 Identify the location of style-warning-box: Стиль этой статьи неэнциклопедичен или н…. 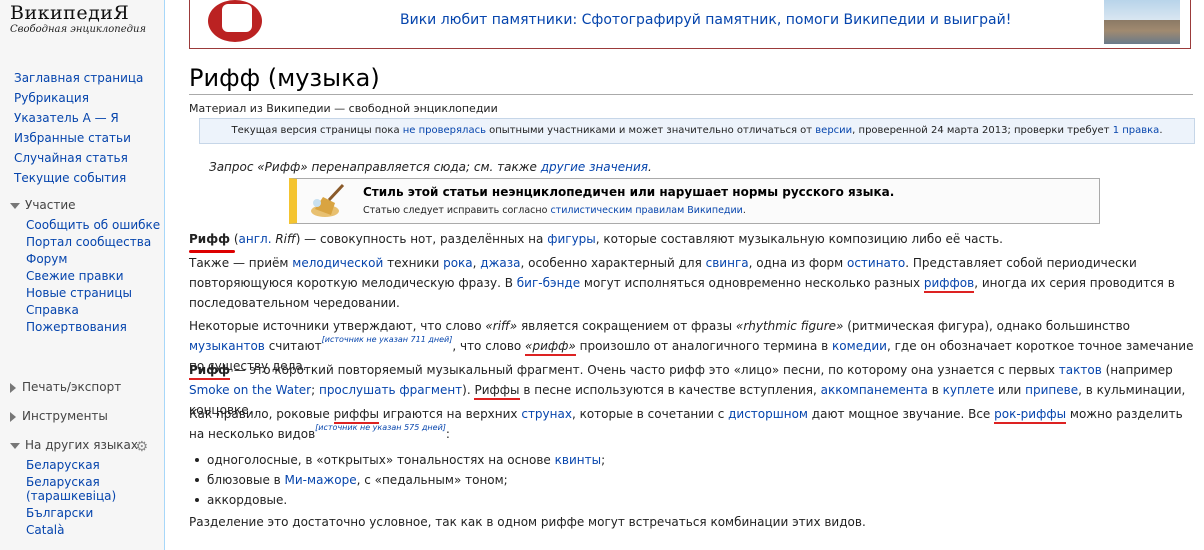
(694, 201).